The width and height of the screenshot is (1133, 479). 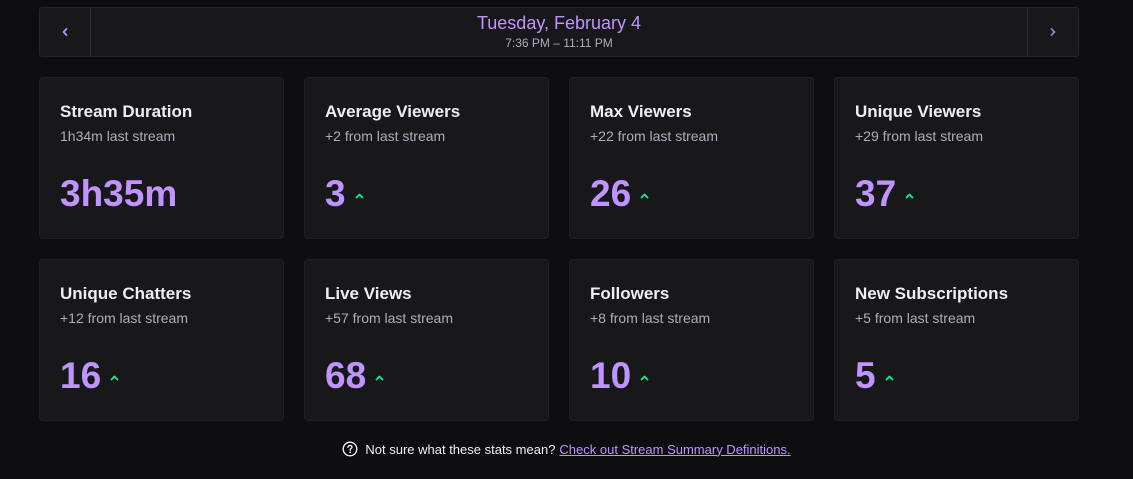 I want to click on stream-time-range: 7:36 PM – 11:11 PM, so click(x=559, y=43).